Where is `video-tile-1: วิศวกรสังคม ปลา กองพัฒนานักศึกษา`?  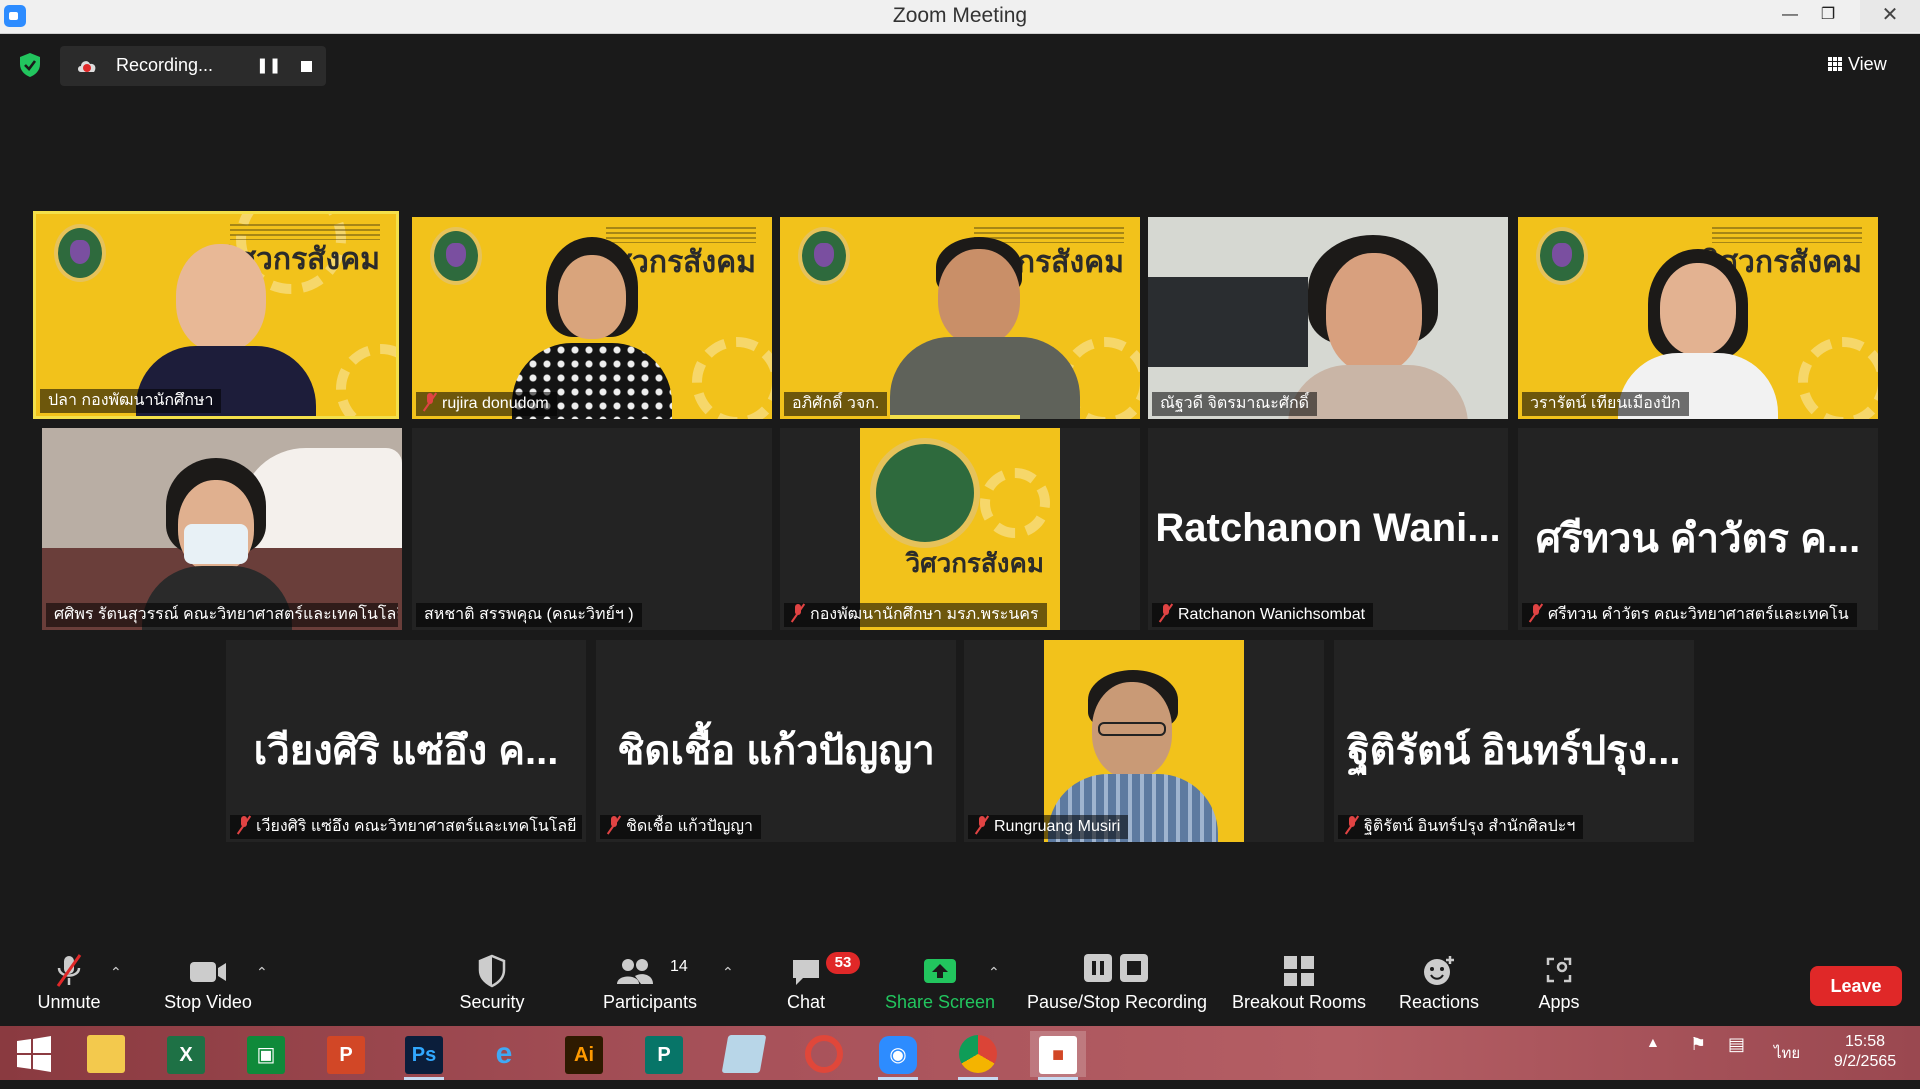 video-tile-1: วิศวกรสังคม ปลา กองพัฒนานักศึกษา is located at coordinates (216, 315).